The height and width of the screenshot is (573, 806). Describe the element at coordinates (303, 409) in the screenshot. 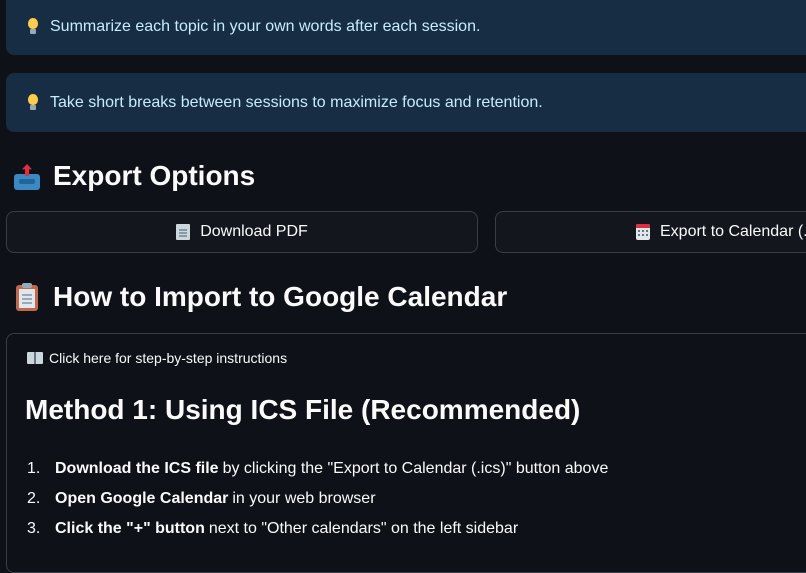

I see `method-title: Method 1: Using ICS File (Recommended)` at that location.